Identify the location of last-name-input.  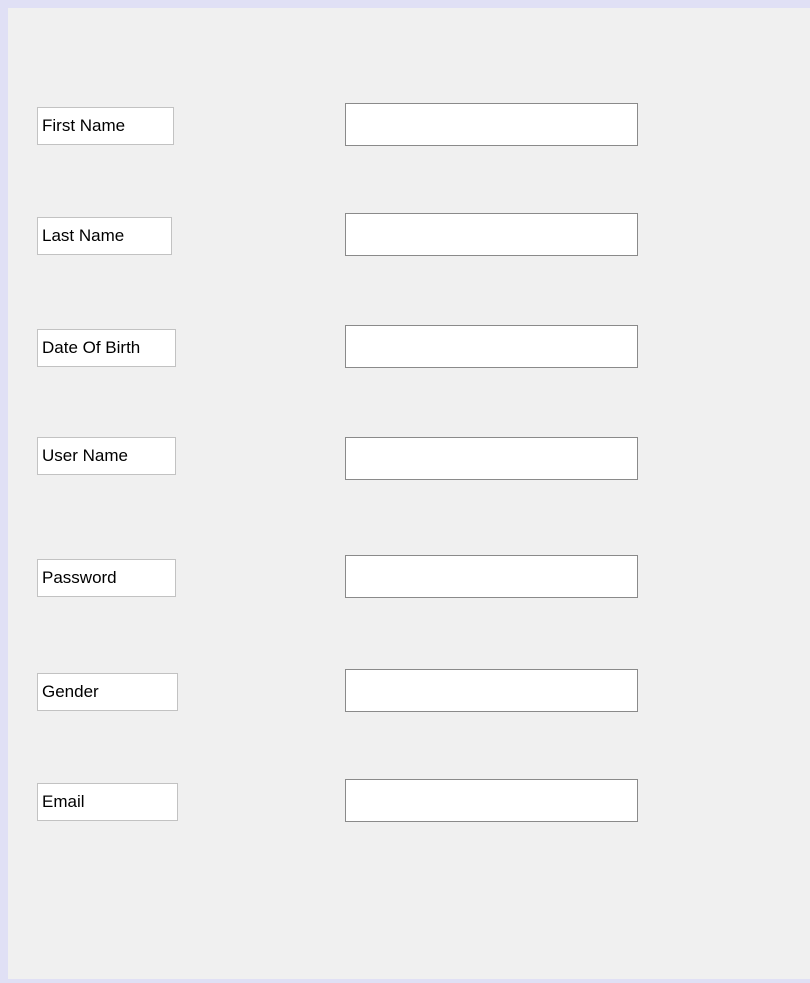
(491, 234).